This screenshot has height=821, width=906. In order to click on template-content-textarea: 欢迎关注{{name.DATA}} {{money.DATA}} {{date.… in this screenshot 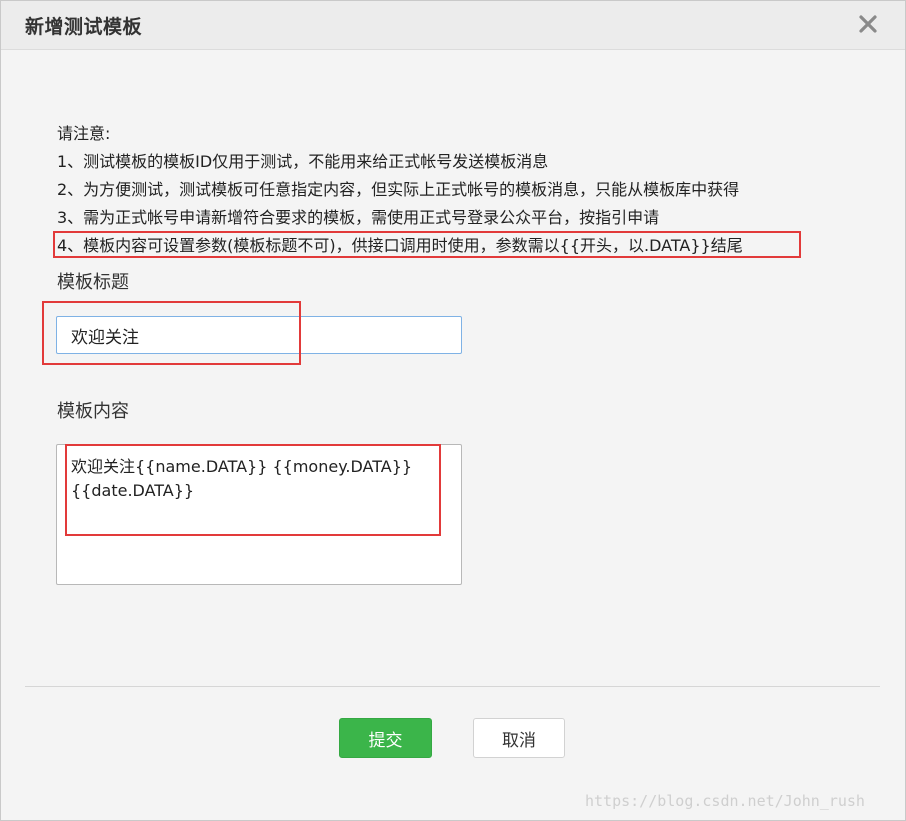, I will do `click(259, 514)`.